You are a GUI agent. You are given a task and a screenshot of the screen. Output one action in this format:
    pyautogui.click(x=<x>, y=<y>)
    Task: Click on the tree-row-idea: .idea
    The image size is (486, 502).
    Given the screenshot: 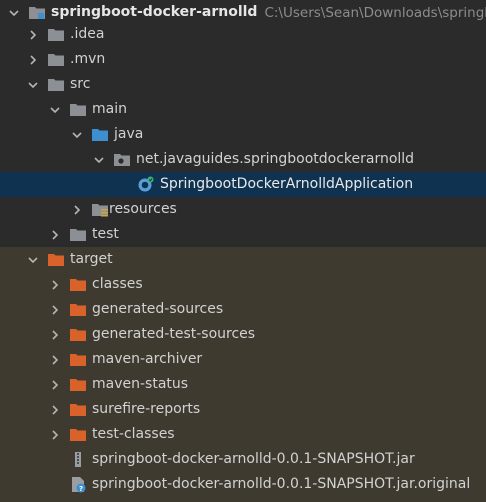 What is the action you would take?
    pyautogui.click(x=243, y=34)
    